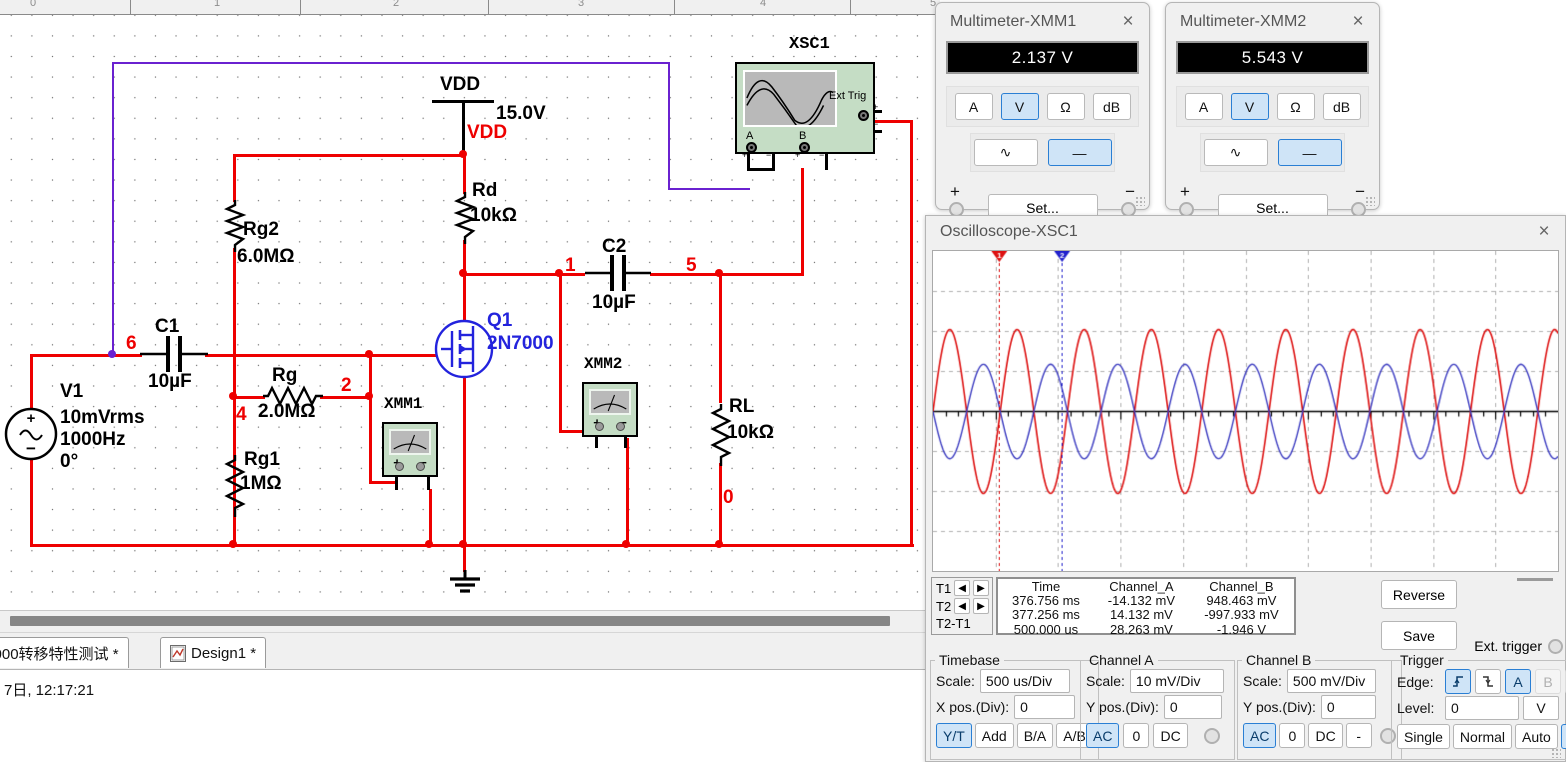 The height and width of the screenshot is (762, 1566). What do you see at coordinates (1325, 735) in the screenshot?
I see `channel-b-coupling-dc: DC` at bounding box center [1325, 735].